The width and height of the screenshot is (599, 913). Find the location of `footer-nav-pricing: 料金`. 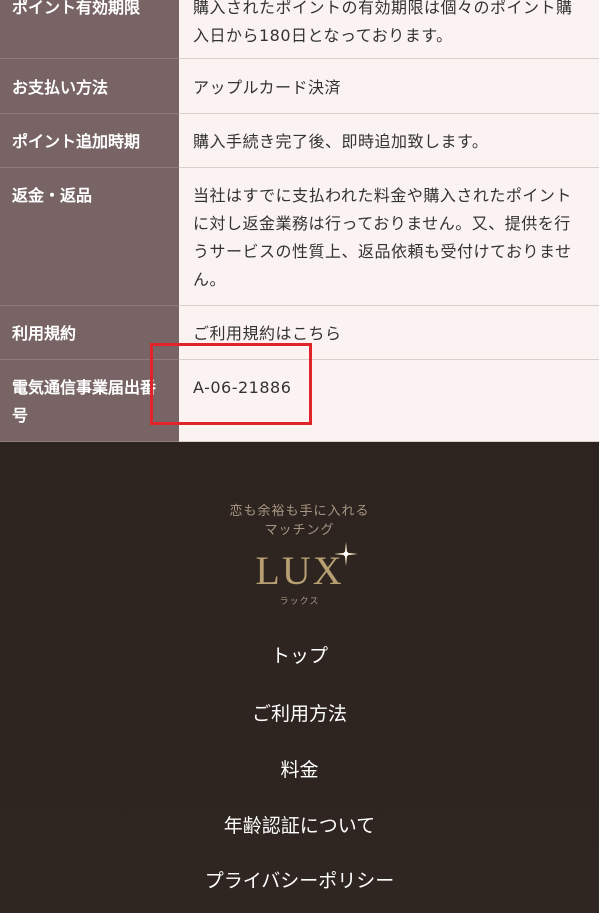

footer-nav-pricing: 料金 is located at coordinates (299, 770).